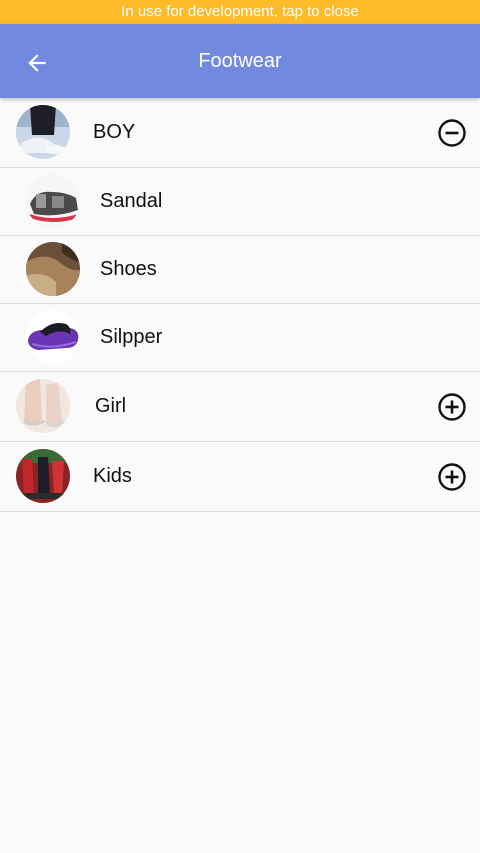 Image resolution: width=480 pixels, height=853 pixels. I want to click on subcategory-row-silpper: Silpper, so click(240, 338).